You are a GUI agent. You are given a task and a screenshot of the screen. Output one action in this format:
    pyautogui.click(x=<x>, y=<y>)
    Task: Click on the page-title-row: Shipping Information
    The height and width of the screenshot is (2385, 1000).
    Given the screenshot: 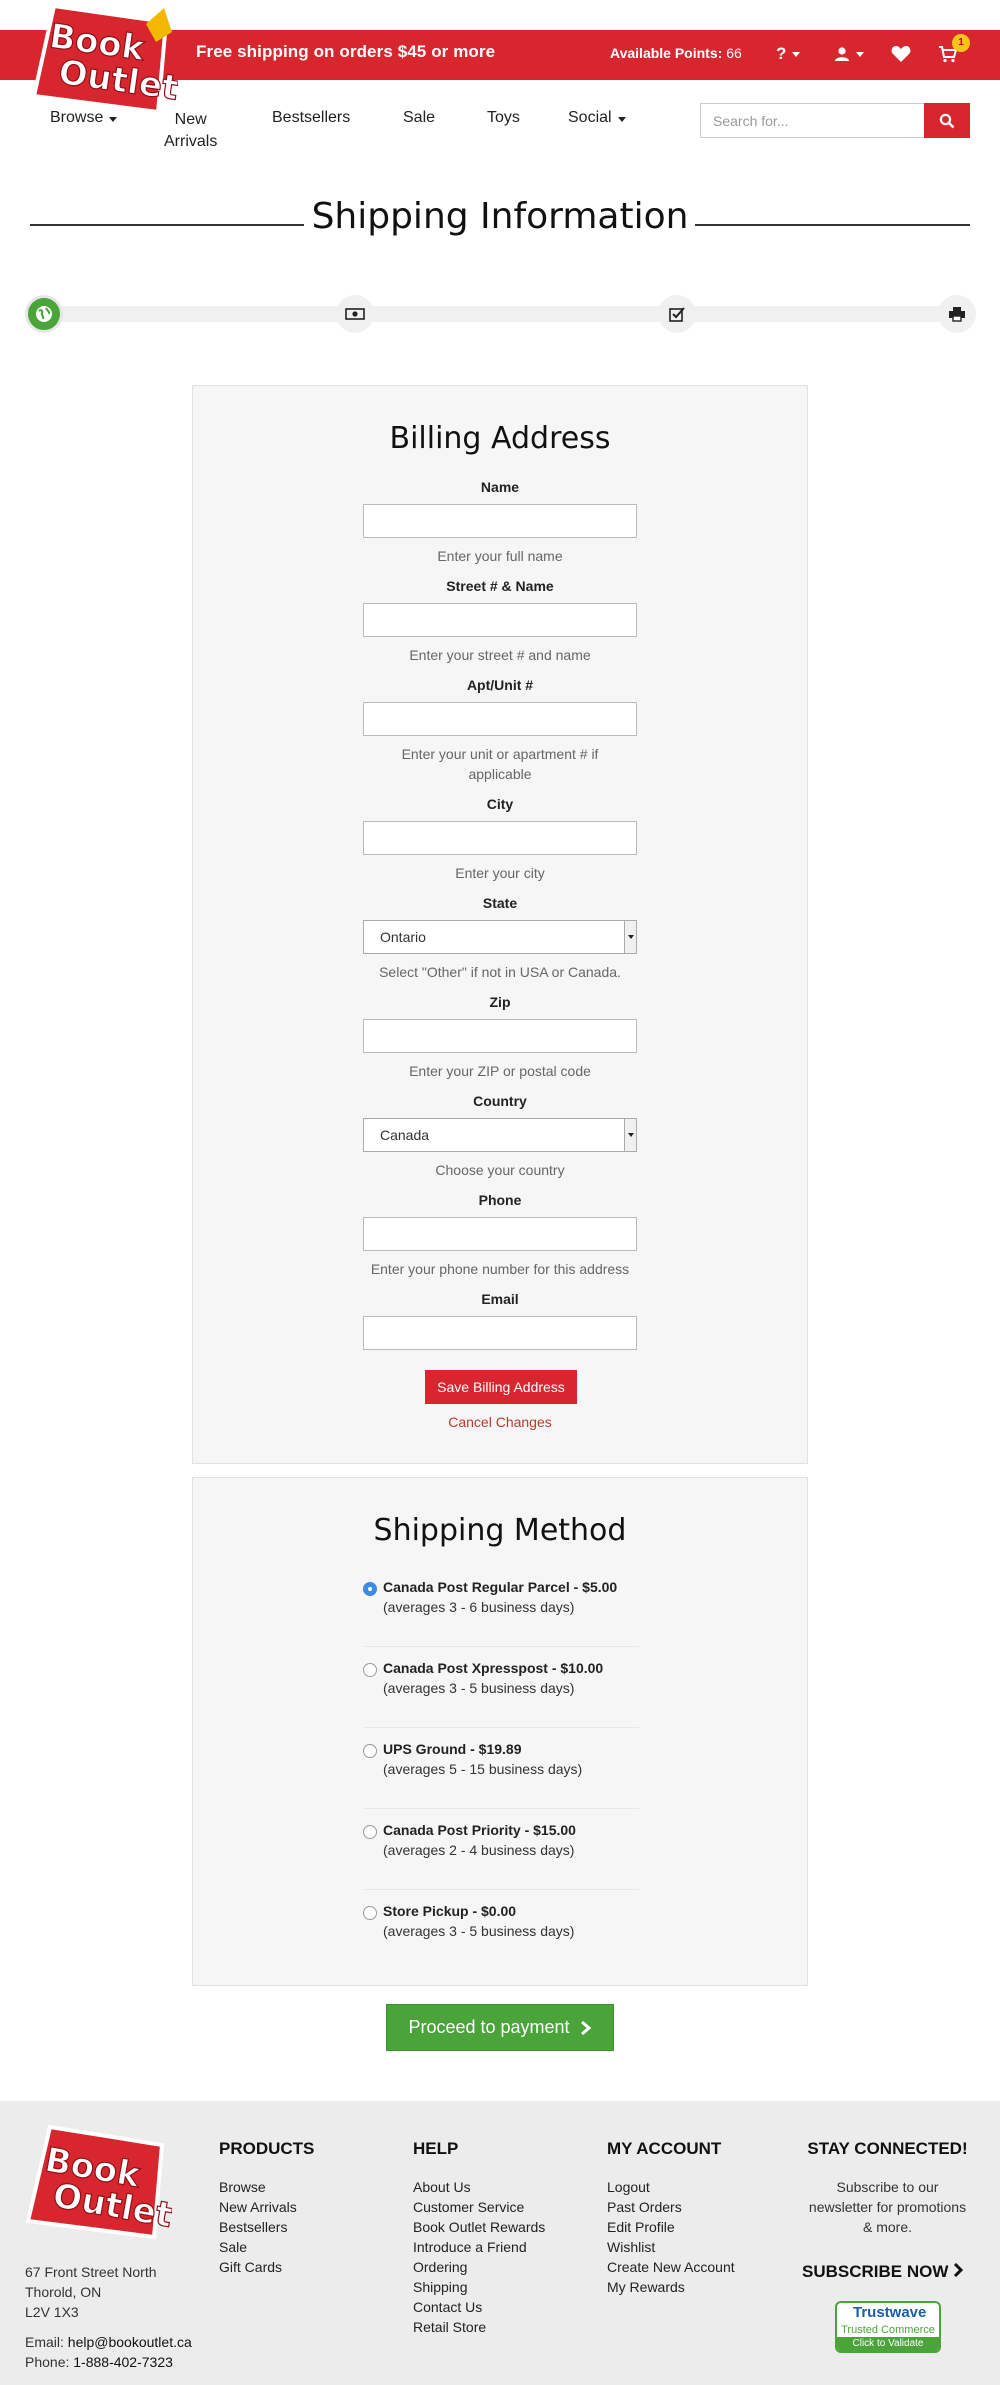 What is the action you would take?
    pyautogui.click(x=500, y=221)
    